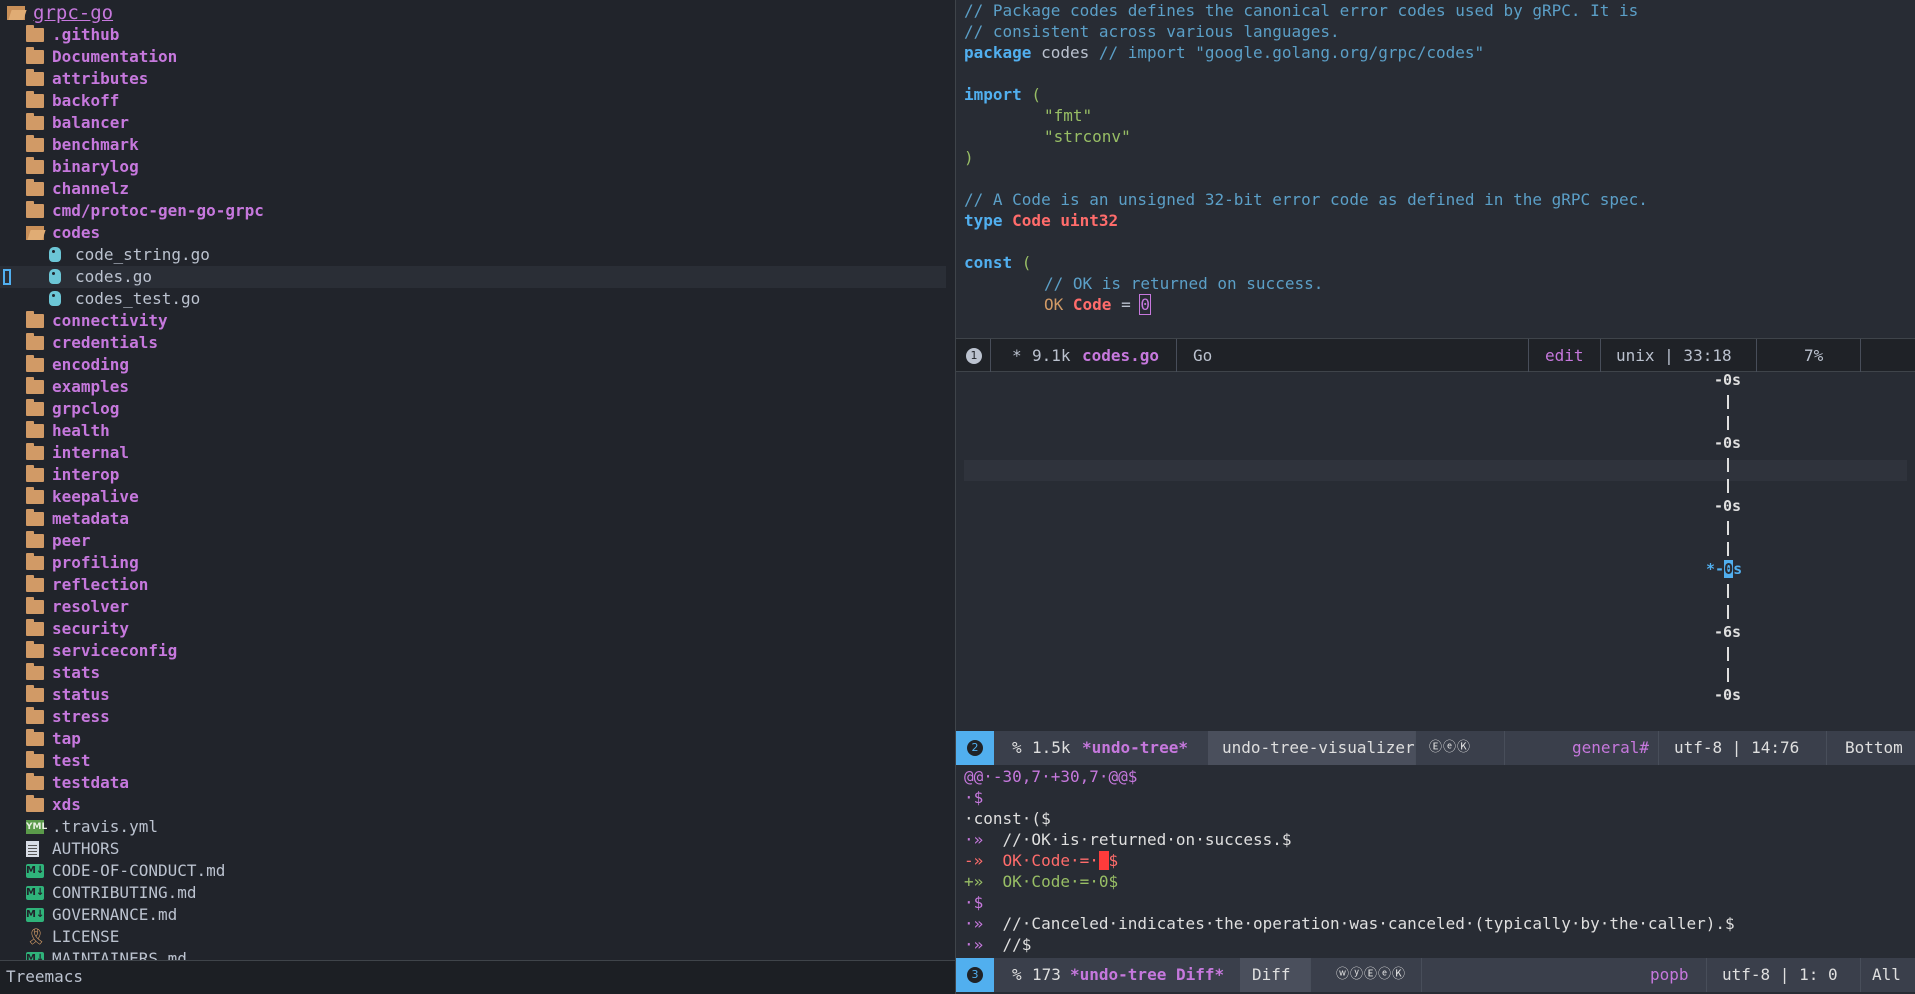 The image size is (1915, 994). Describe the element at coordinates (1727, 632) in the screenshot. I see `undo-node: -6s` at that location.